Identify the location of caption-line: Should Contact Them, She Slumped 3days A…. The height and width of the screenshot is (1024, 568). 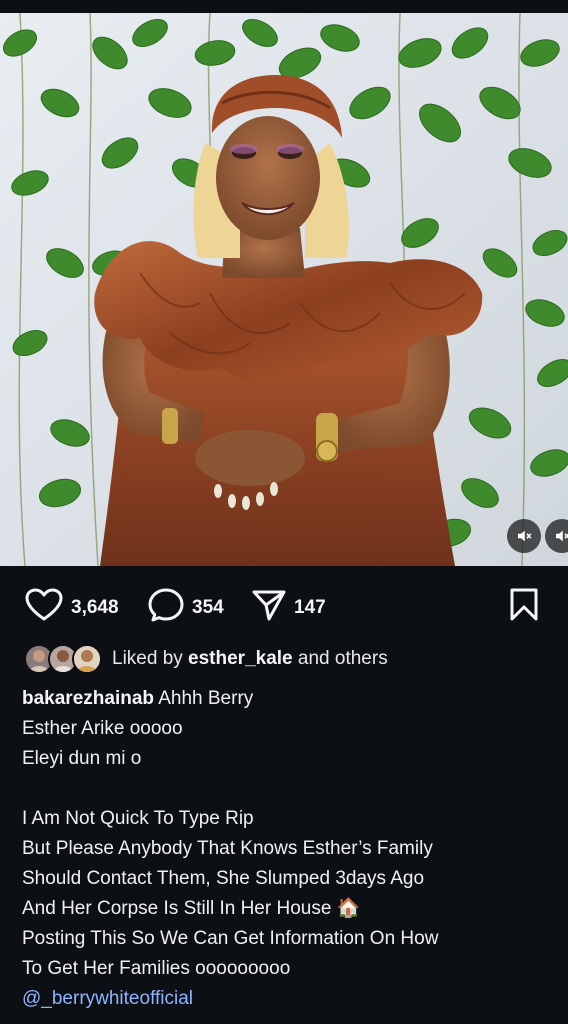
(223, 878).